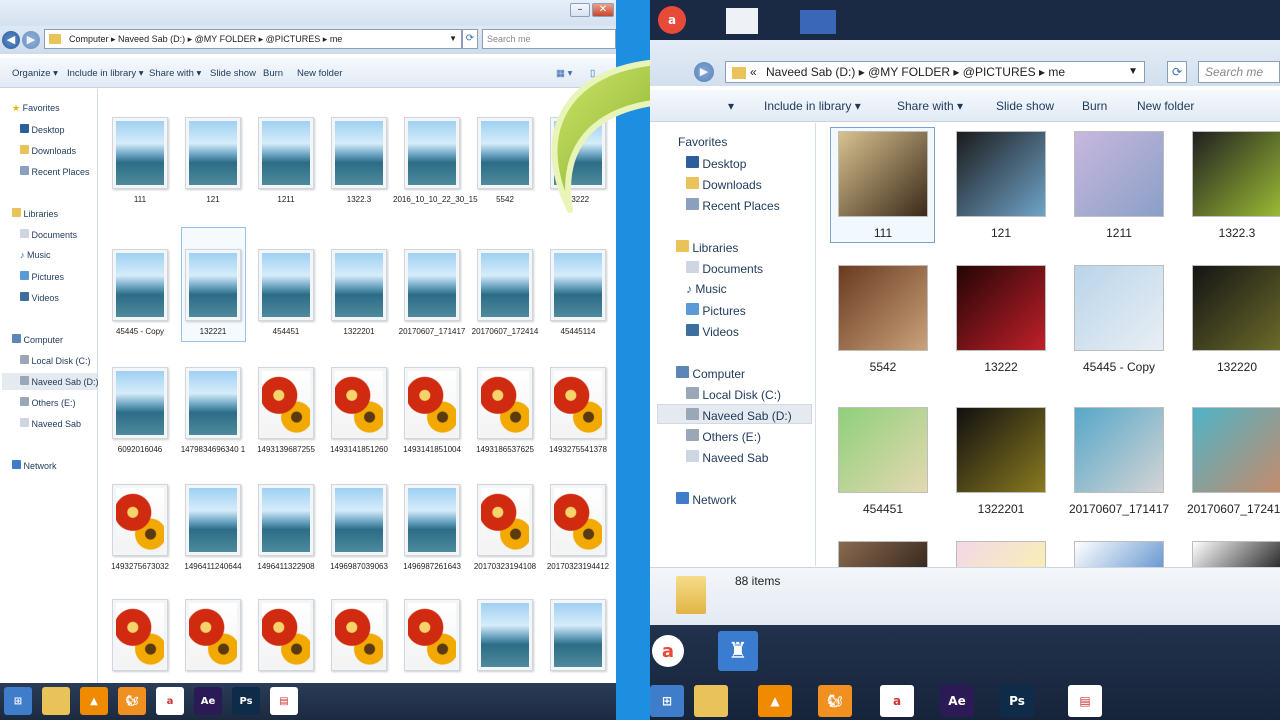 This screenshot has height=720, width=1280. Describe the element at coordinates (835, 701) in the screenshot. I see `taskbar-uc-icon: 🐿` at that location.